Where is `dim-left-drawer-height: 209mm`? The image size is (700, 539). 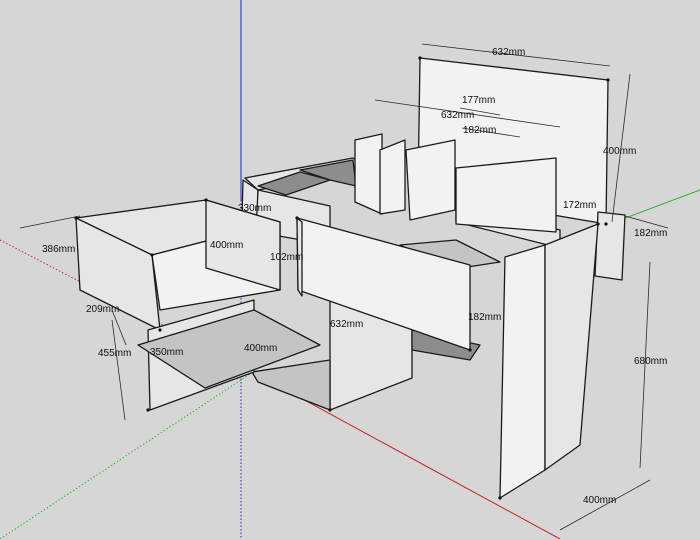
dim-left-drawer-height: 209mm is located at coordinates (102, 309).